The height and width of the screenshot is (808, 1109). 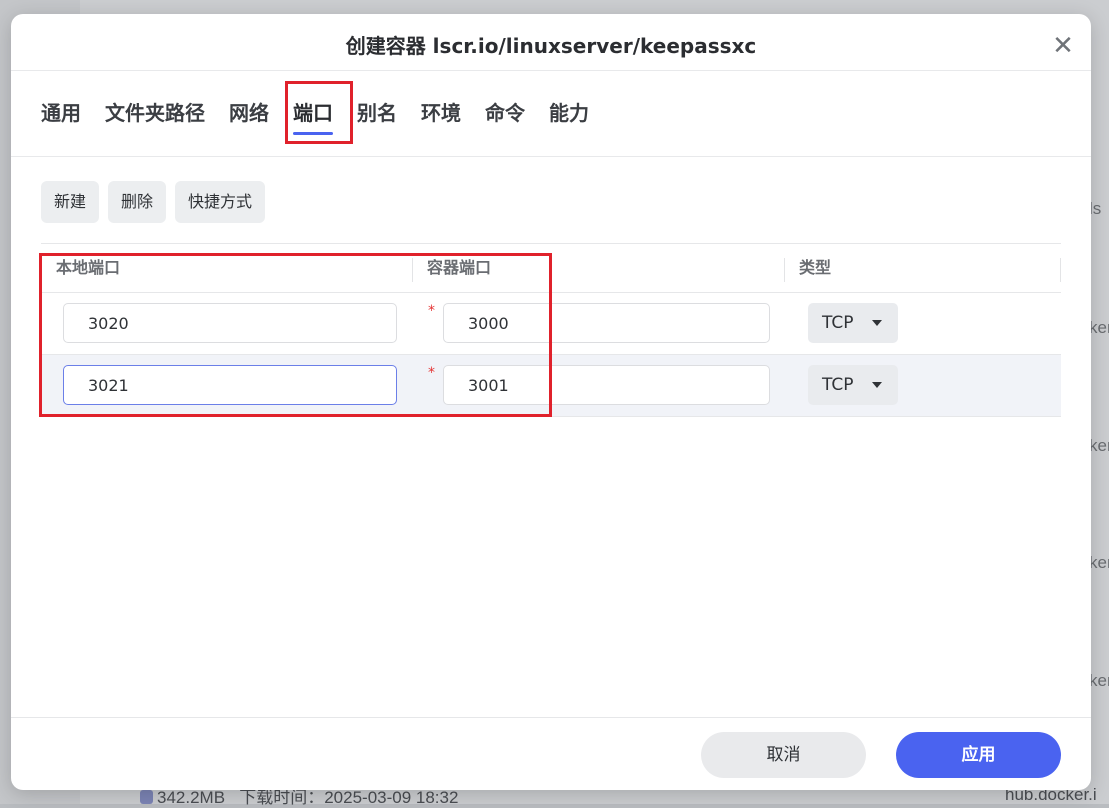 What do you see at coordinates (606, 323) in the screenshot?
I see `container-port-input: 3000` at bounding box center [606, 323].